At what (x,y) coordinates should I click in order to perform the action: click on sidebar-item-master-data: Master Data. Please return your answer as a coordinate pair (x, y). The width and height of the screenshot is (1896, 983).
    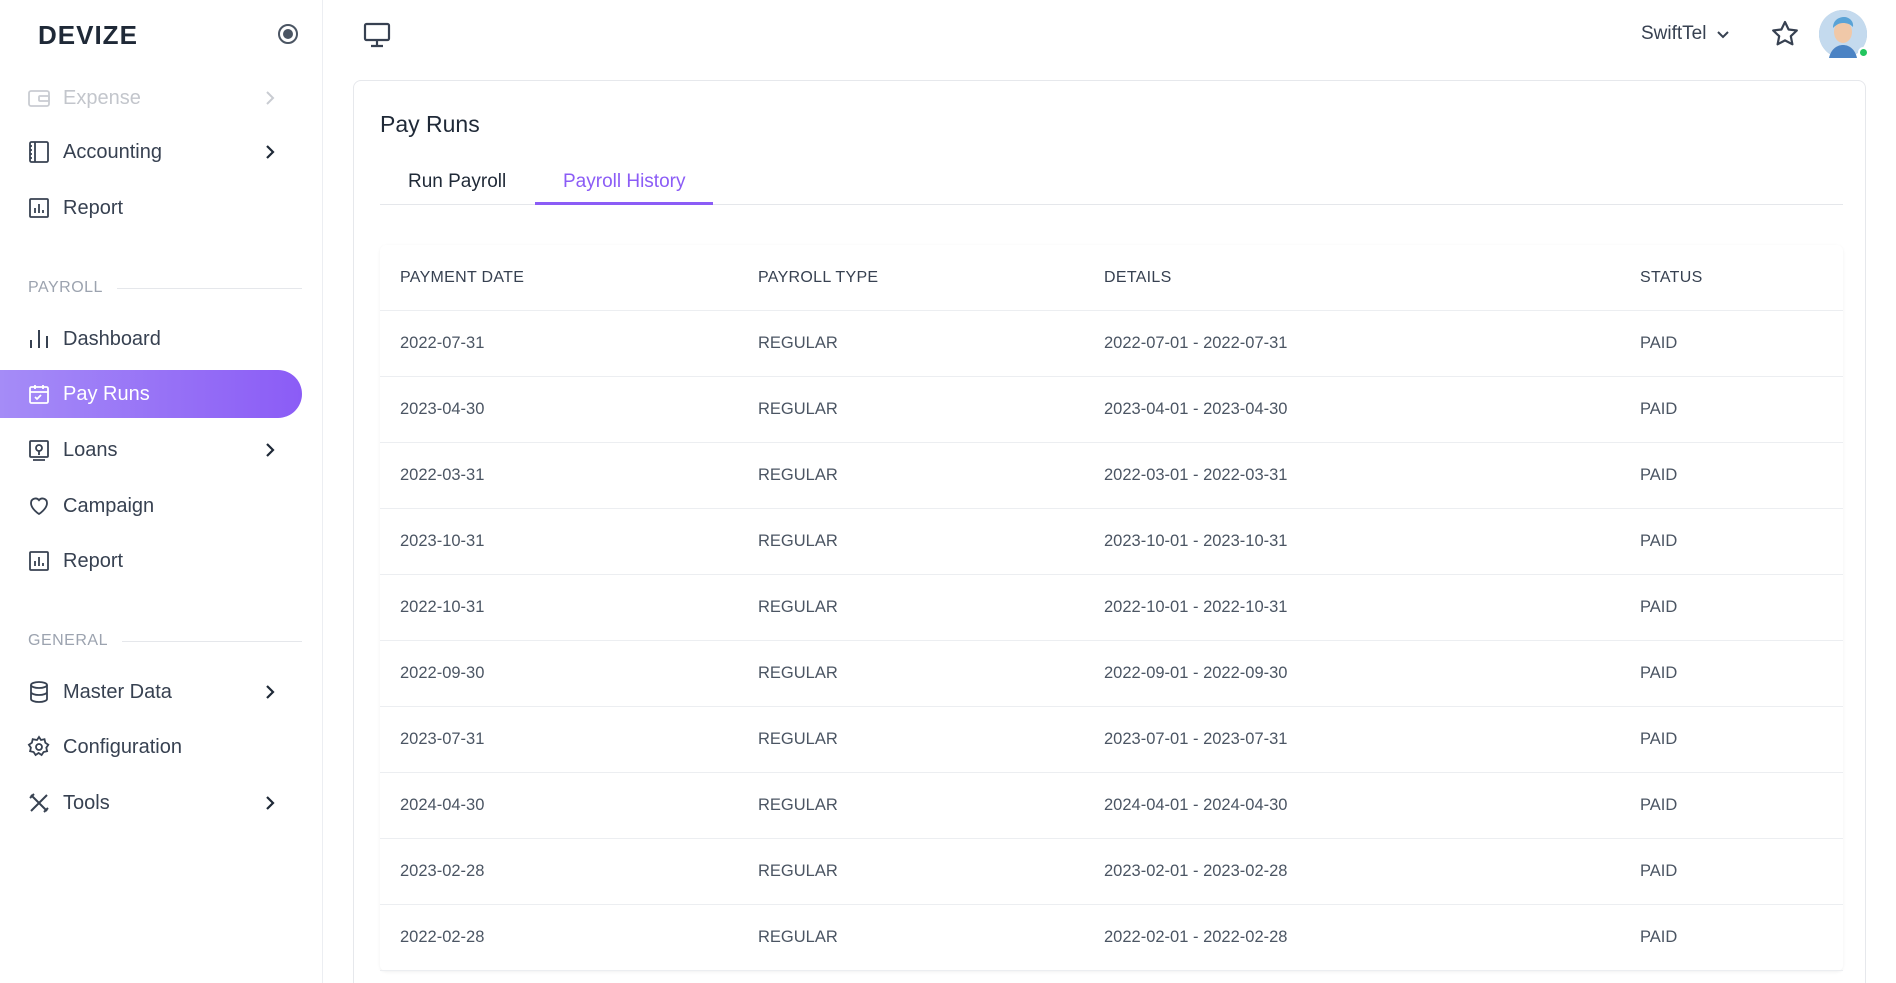
    Looking at the image, I should click on (151, 692).